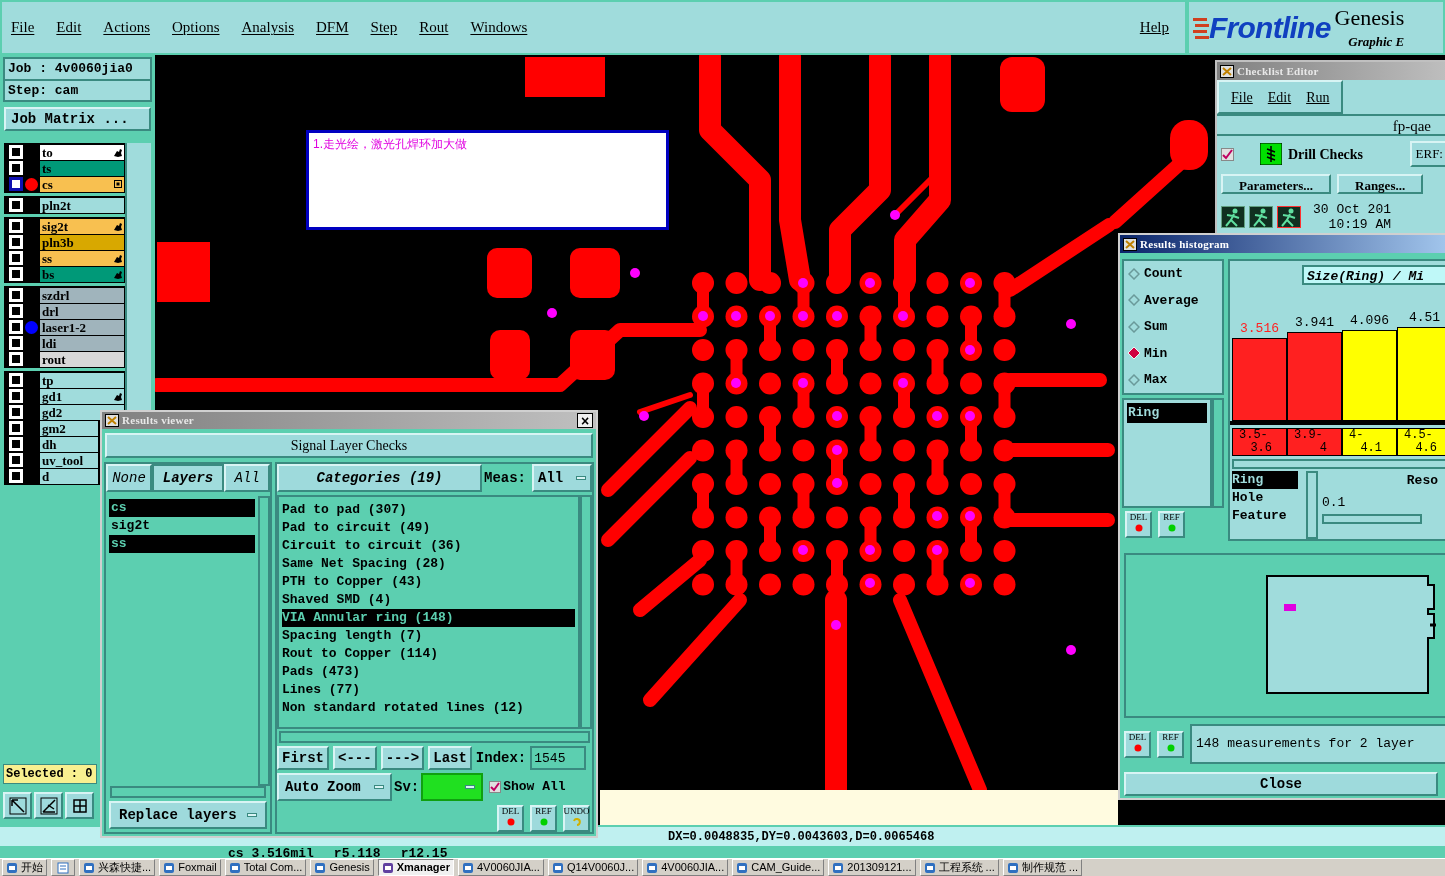  What do you see at coordinates (138, 278) in the screenshot?
I see `layer-list-scrollbar` at bounding box center [138, 278].